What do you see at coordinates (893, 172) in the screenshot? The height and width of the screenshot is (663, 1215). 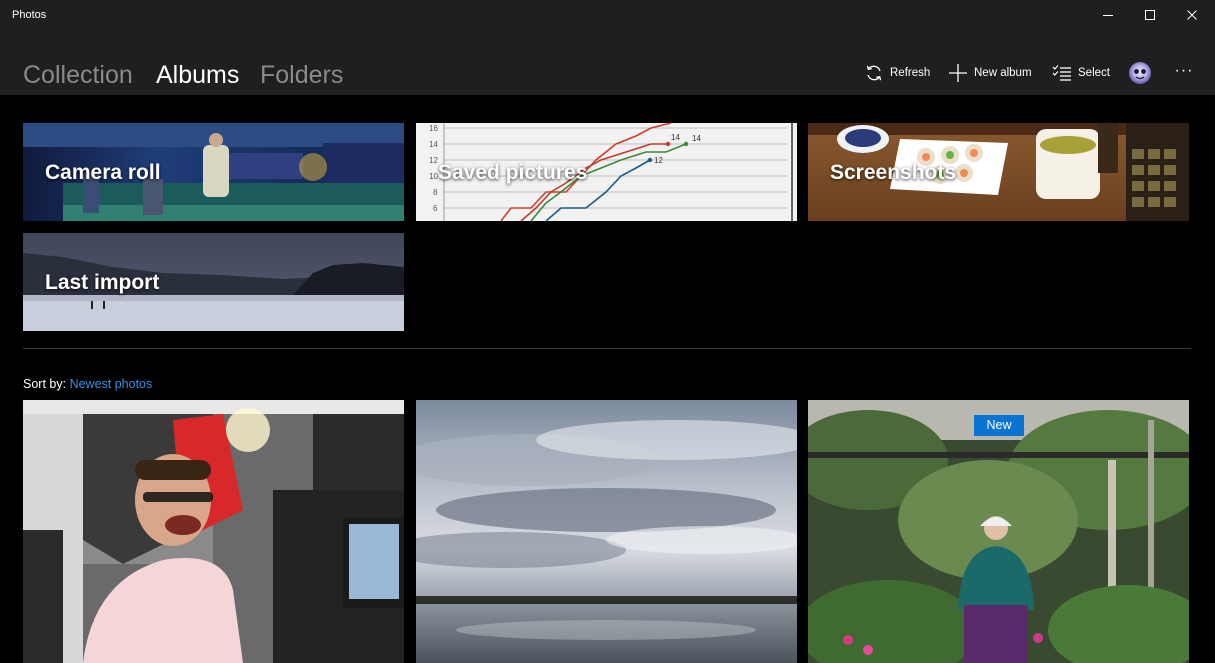 I see `album-label: Screenshots` at bounding box center [893, 172].